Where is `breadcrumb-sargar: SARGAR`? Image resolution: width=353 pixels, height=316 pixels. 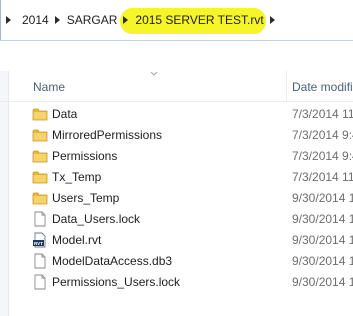
breadcrumb-sargar: SARGAR is located at coordinates (92, 20).